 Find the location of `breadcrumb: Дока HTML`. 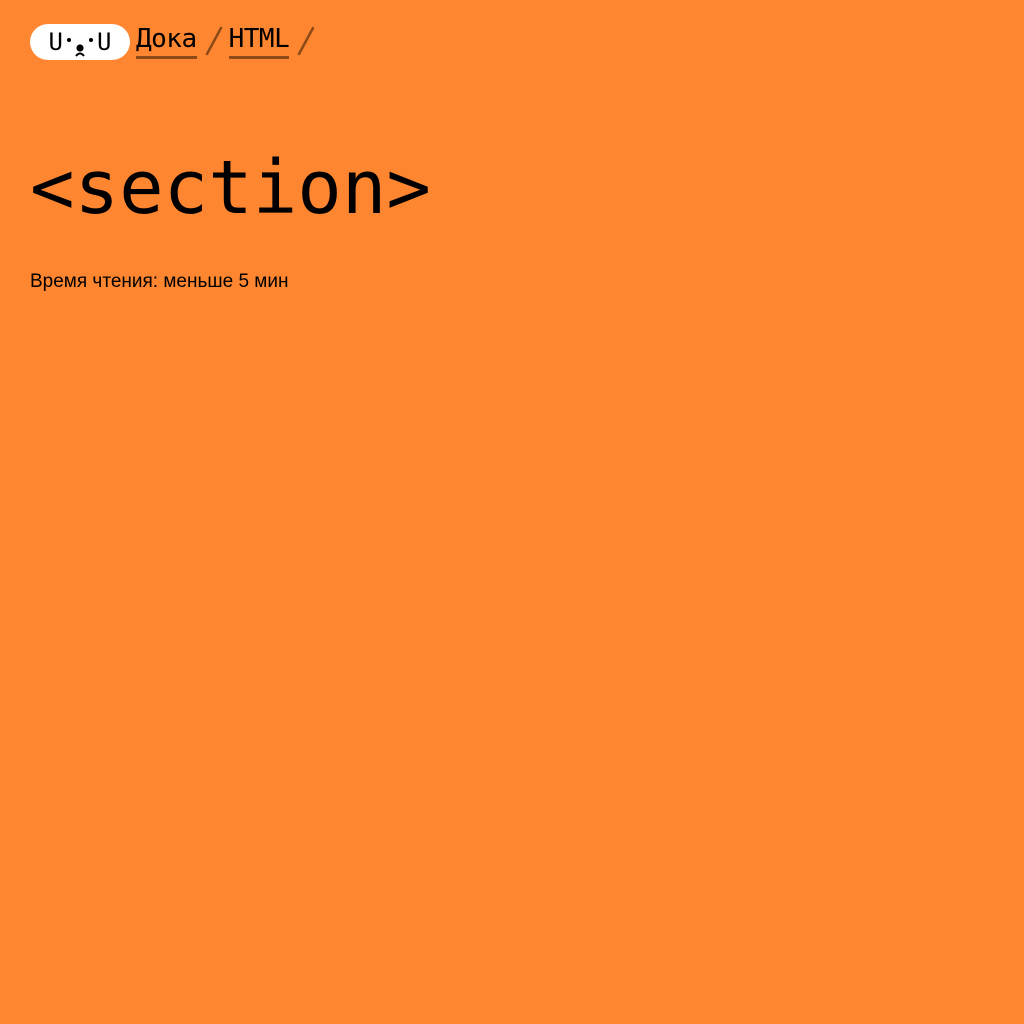

breadcrumb: Дока HTML is located at coordinates (228, 40).